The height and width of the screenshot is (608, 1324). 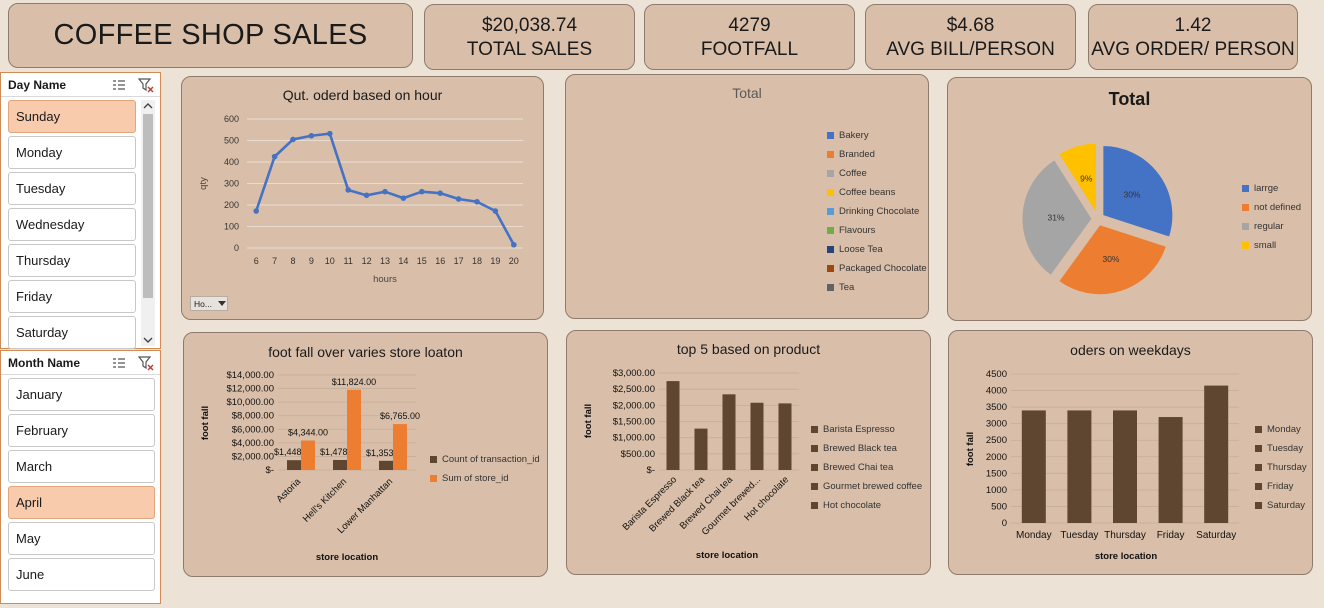 I want to click on day-item-thursday: Thursday, so click(x=72, y=260).